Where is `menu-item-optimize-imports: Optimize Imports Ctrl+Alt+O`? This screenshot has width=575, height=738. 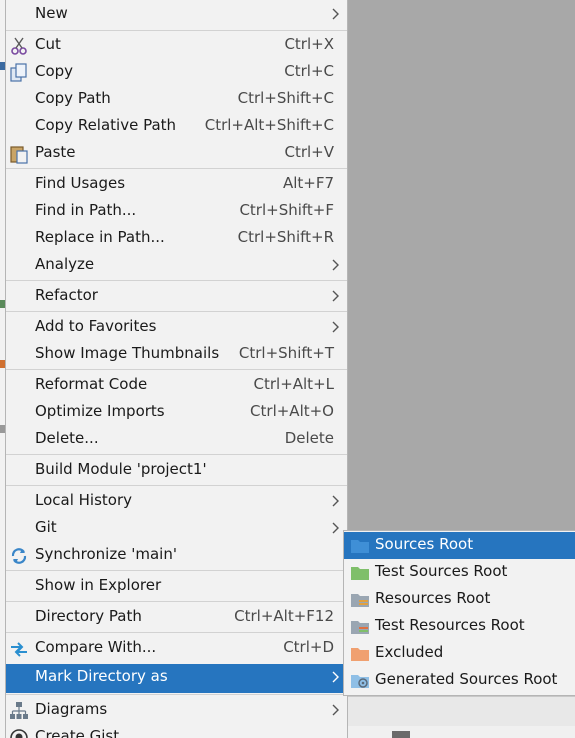
menu-item-optimize-imports: Optimize Imports Ctrl+Alt+O is located at coordinates (176, 412).